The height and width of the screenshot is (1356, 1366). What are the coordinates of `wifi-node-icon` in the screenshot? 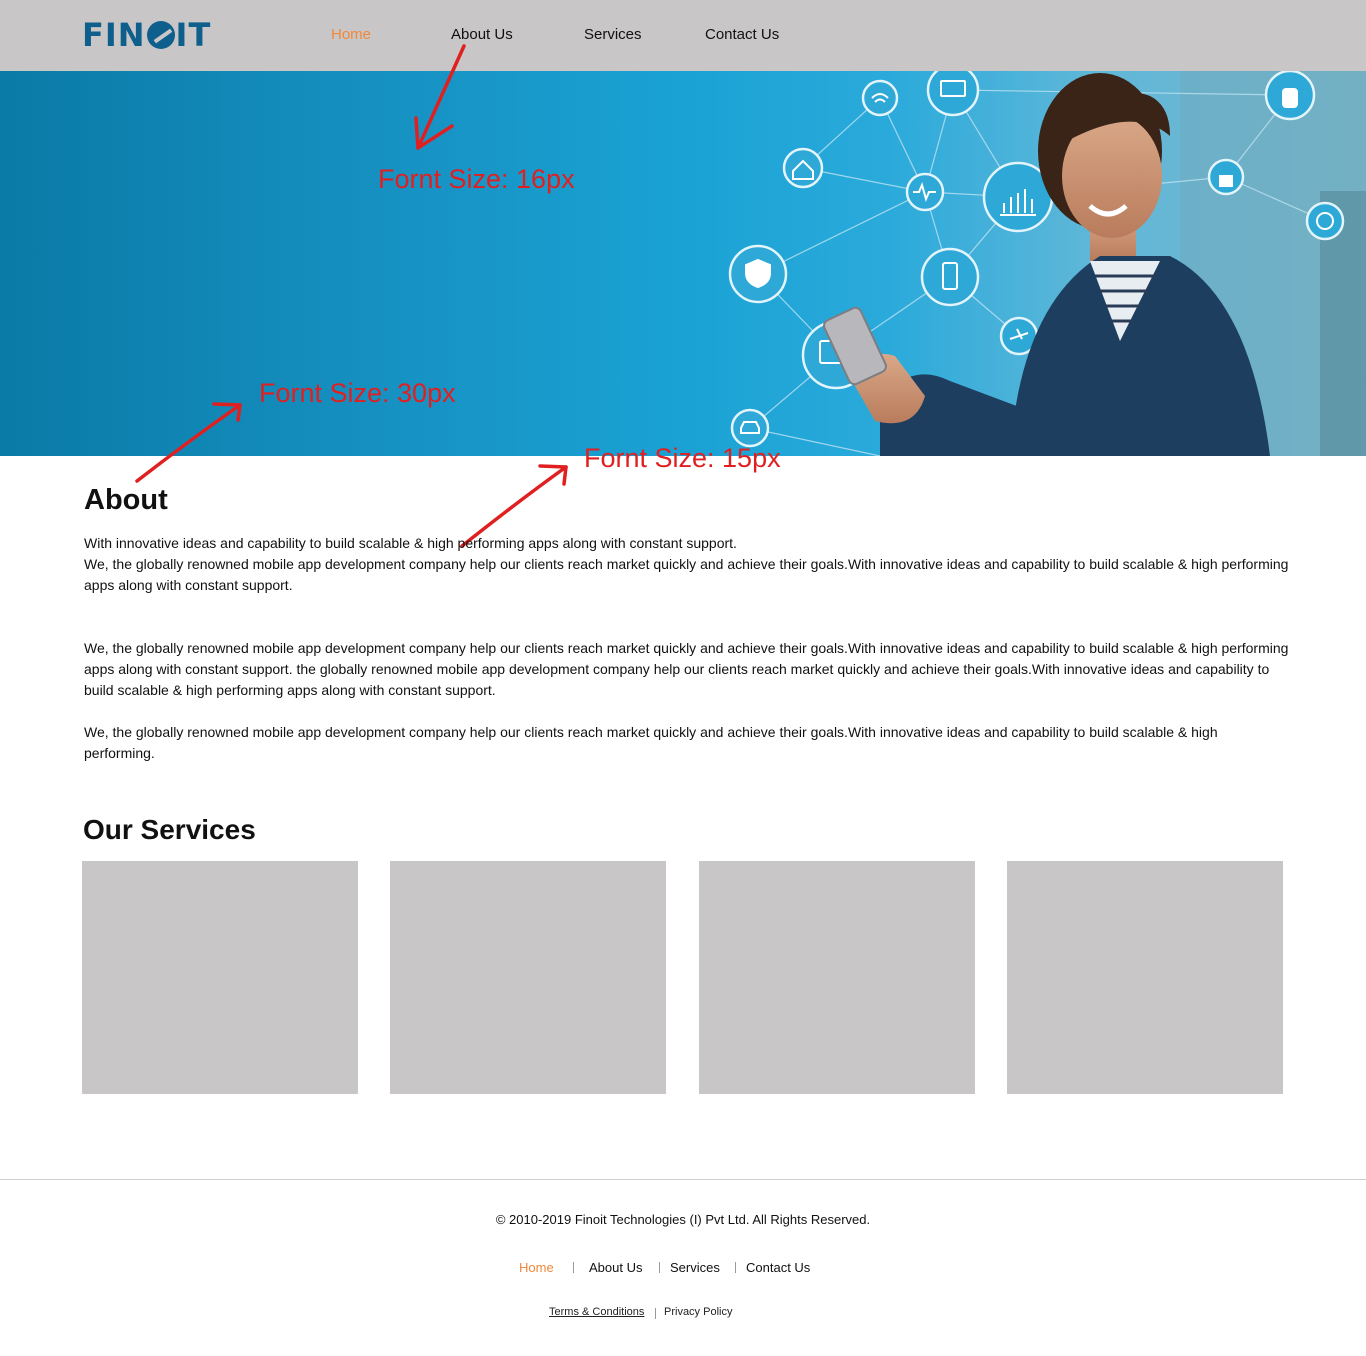 It's located at (880, 98).